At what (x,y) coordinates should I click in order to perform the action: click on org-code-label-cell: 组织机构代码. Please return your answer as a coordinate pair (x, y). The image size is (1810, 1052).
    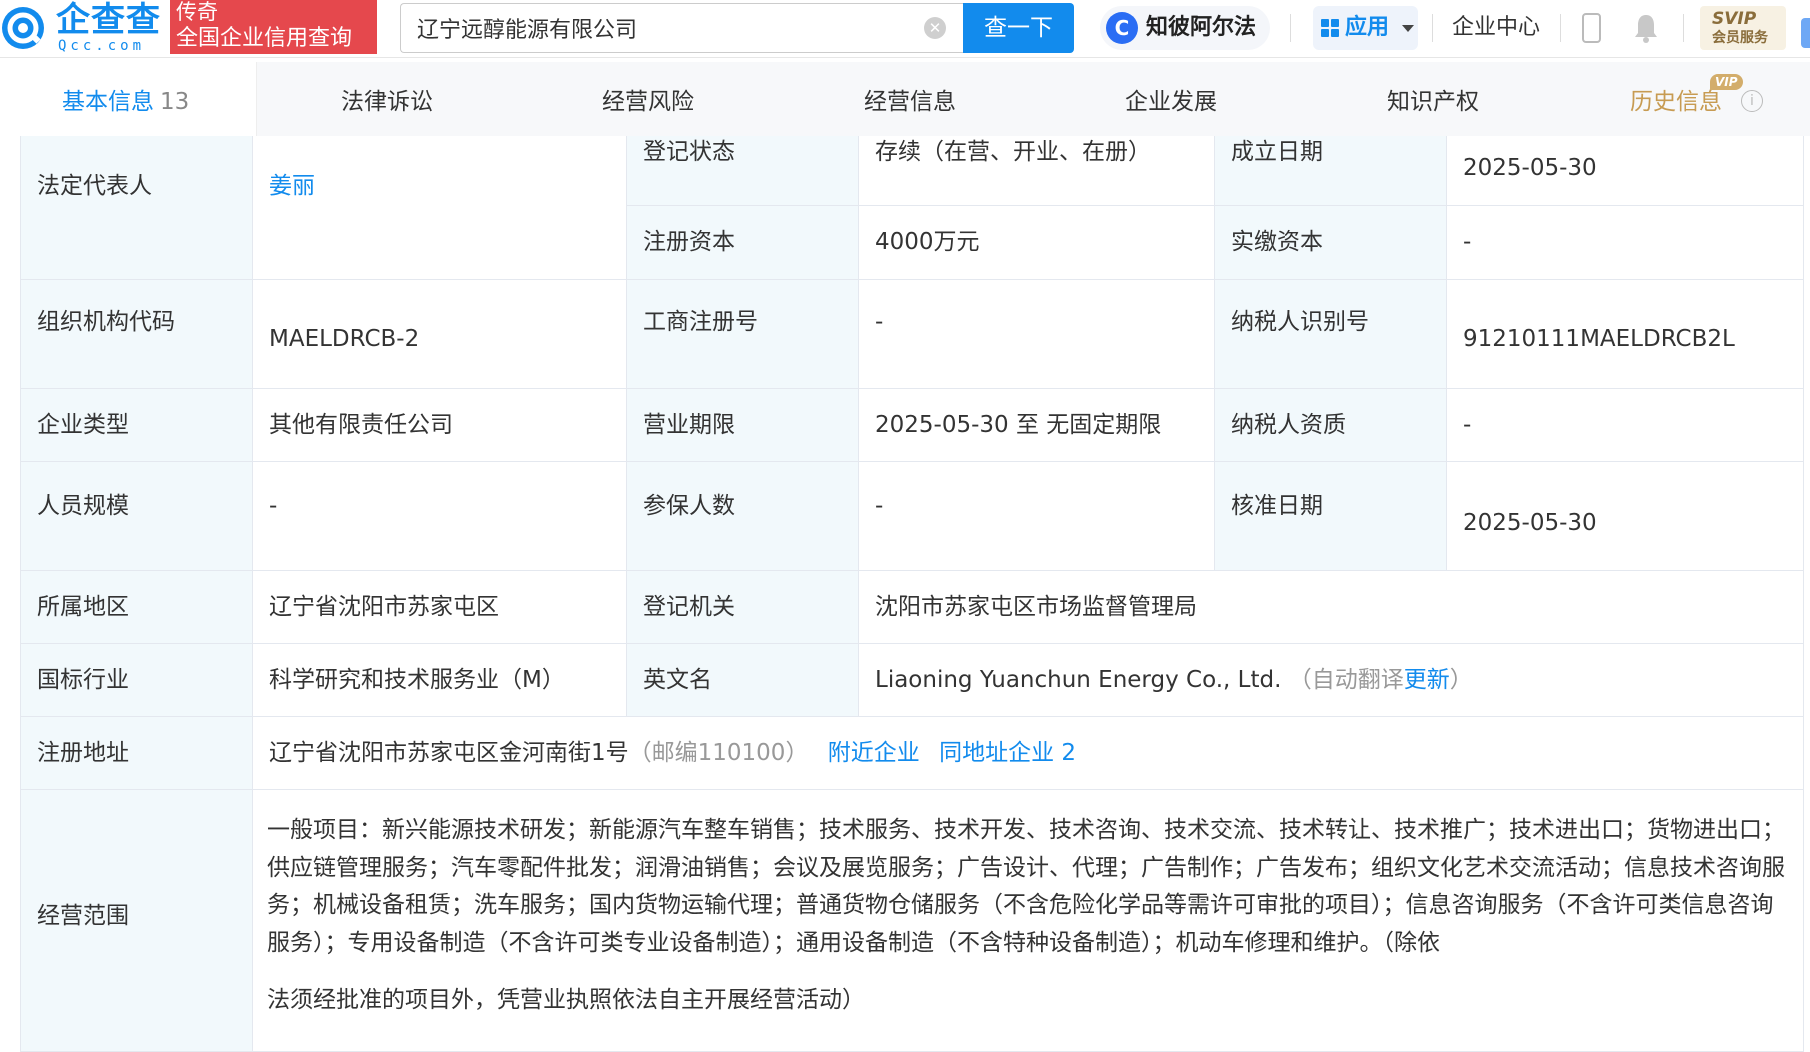
    Looking at the image, I should click on (137, 334).